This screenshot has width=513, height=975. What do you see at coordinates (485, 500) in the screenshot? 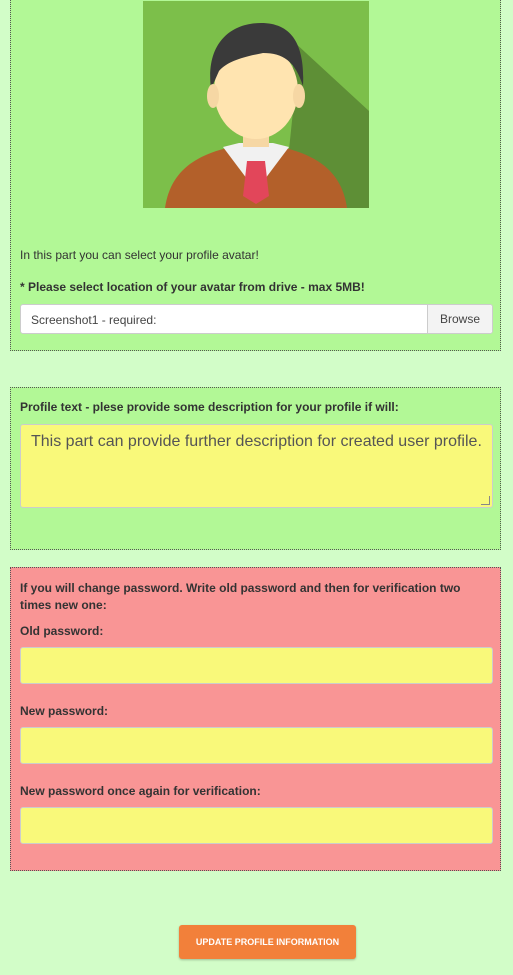
I see `resize-handle-icon` at bounding box center [485, 500].